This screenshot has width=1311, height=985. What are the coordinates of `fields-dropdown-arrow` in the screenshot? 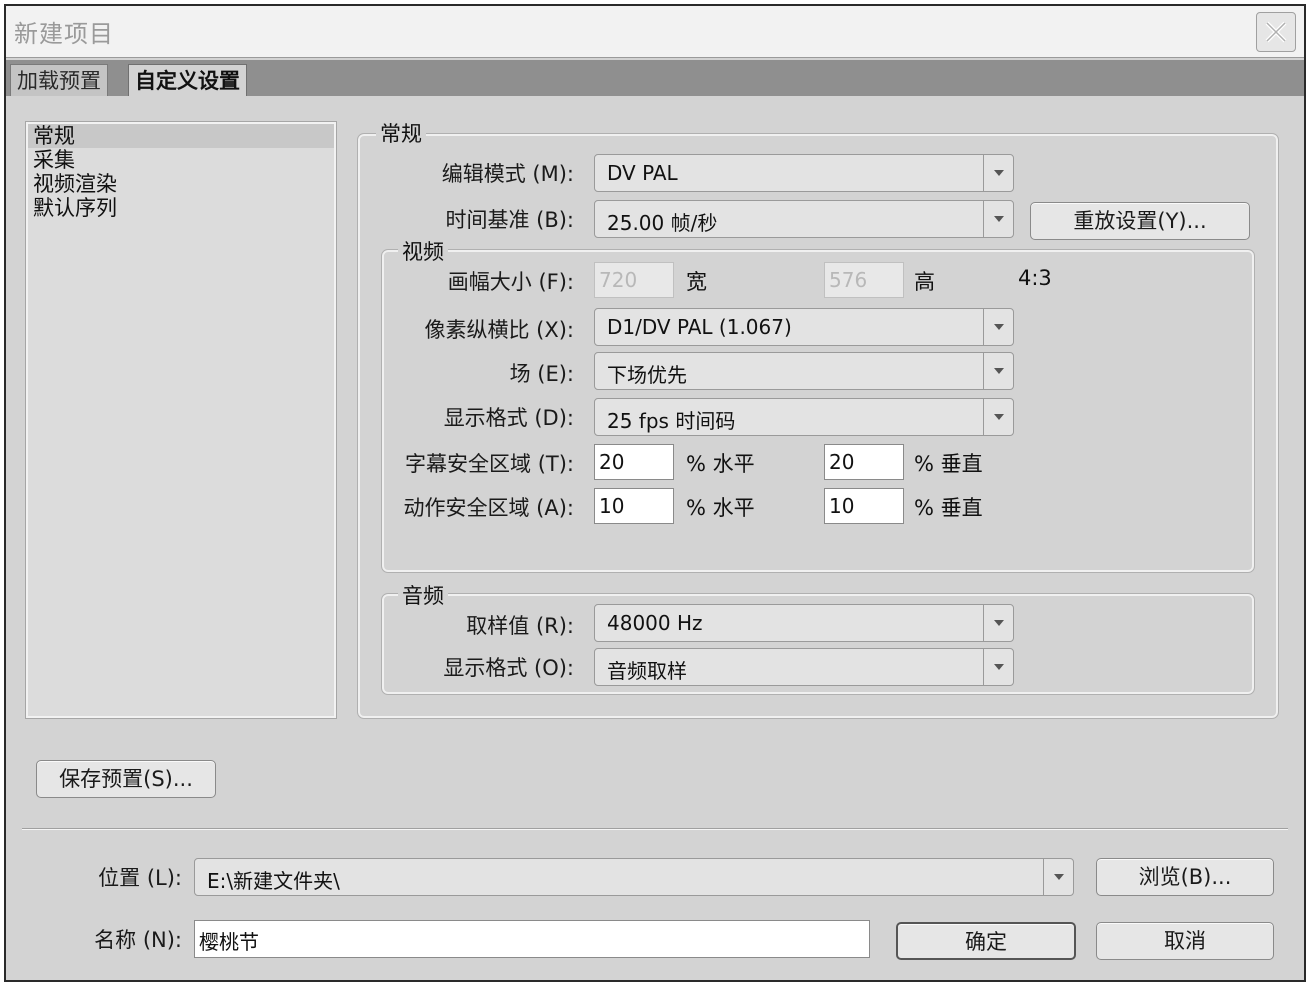 It's located at (998, 371).